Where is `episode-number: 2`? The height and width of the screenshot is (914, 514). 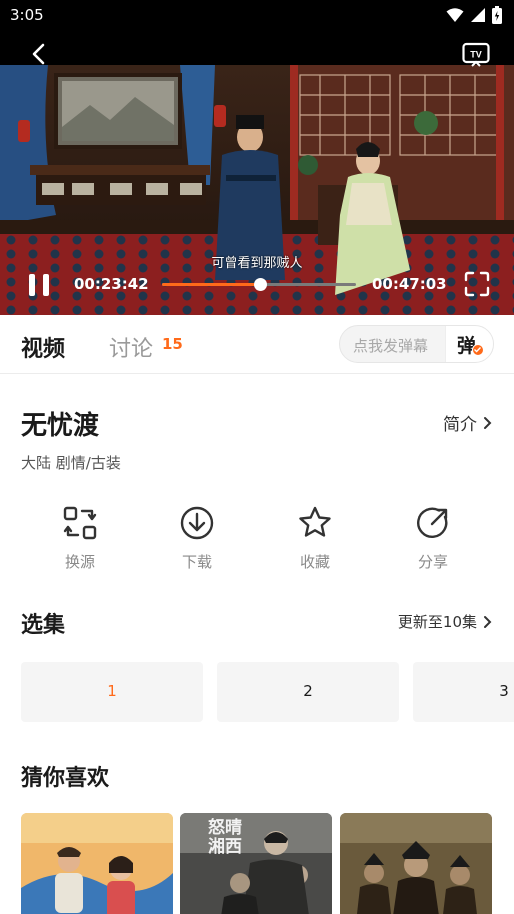 episode-number: 2 is located at coordinates (308, 691).